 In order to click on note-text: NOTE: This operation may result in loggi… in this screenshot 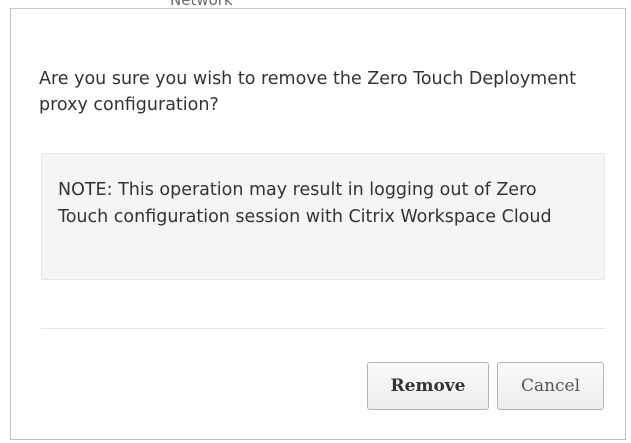, I will do `click(305, 203)`.